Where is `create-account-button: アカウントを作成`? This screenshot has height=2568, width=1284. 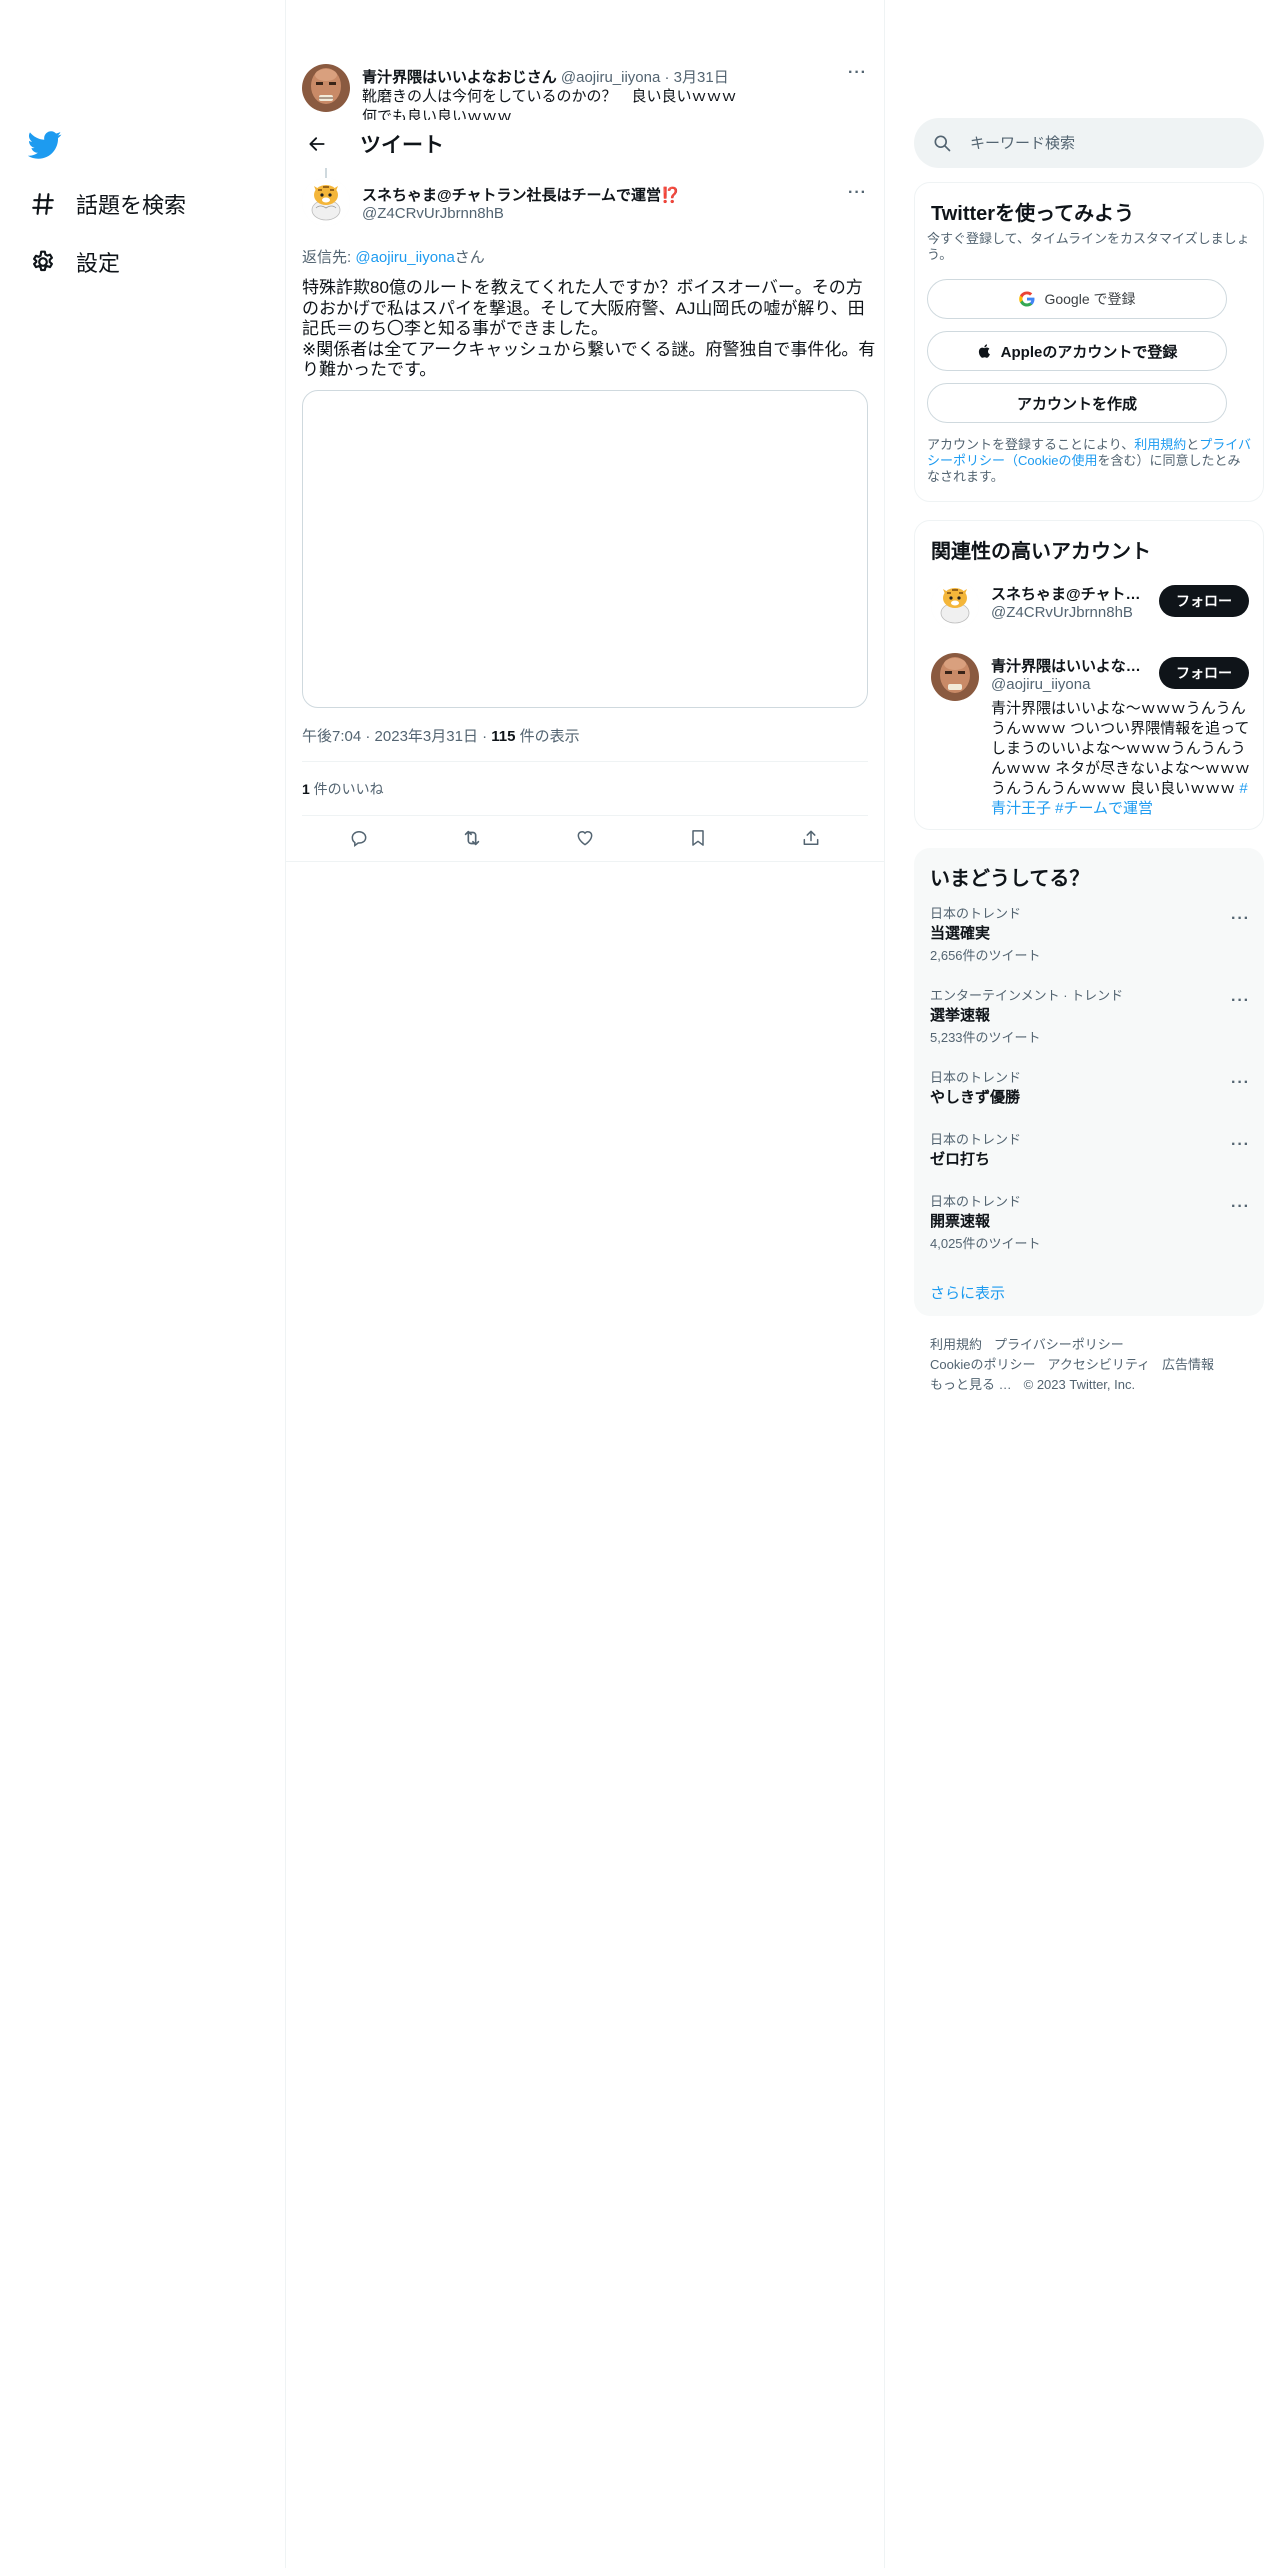 create-account-button: アカウントを作成 is located at coordinates (1077, 403).